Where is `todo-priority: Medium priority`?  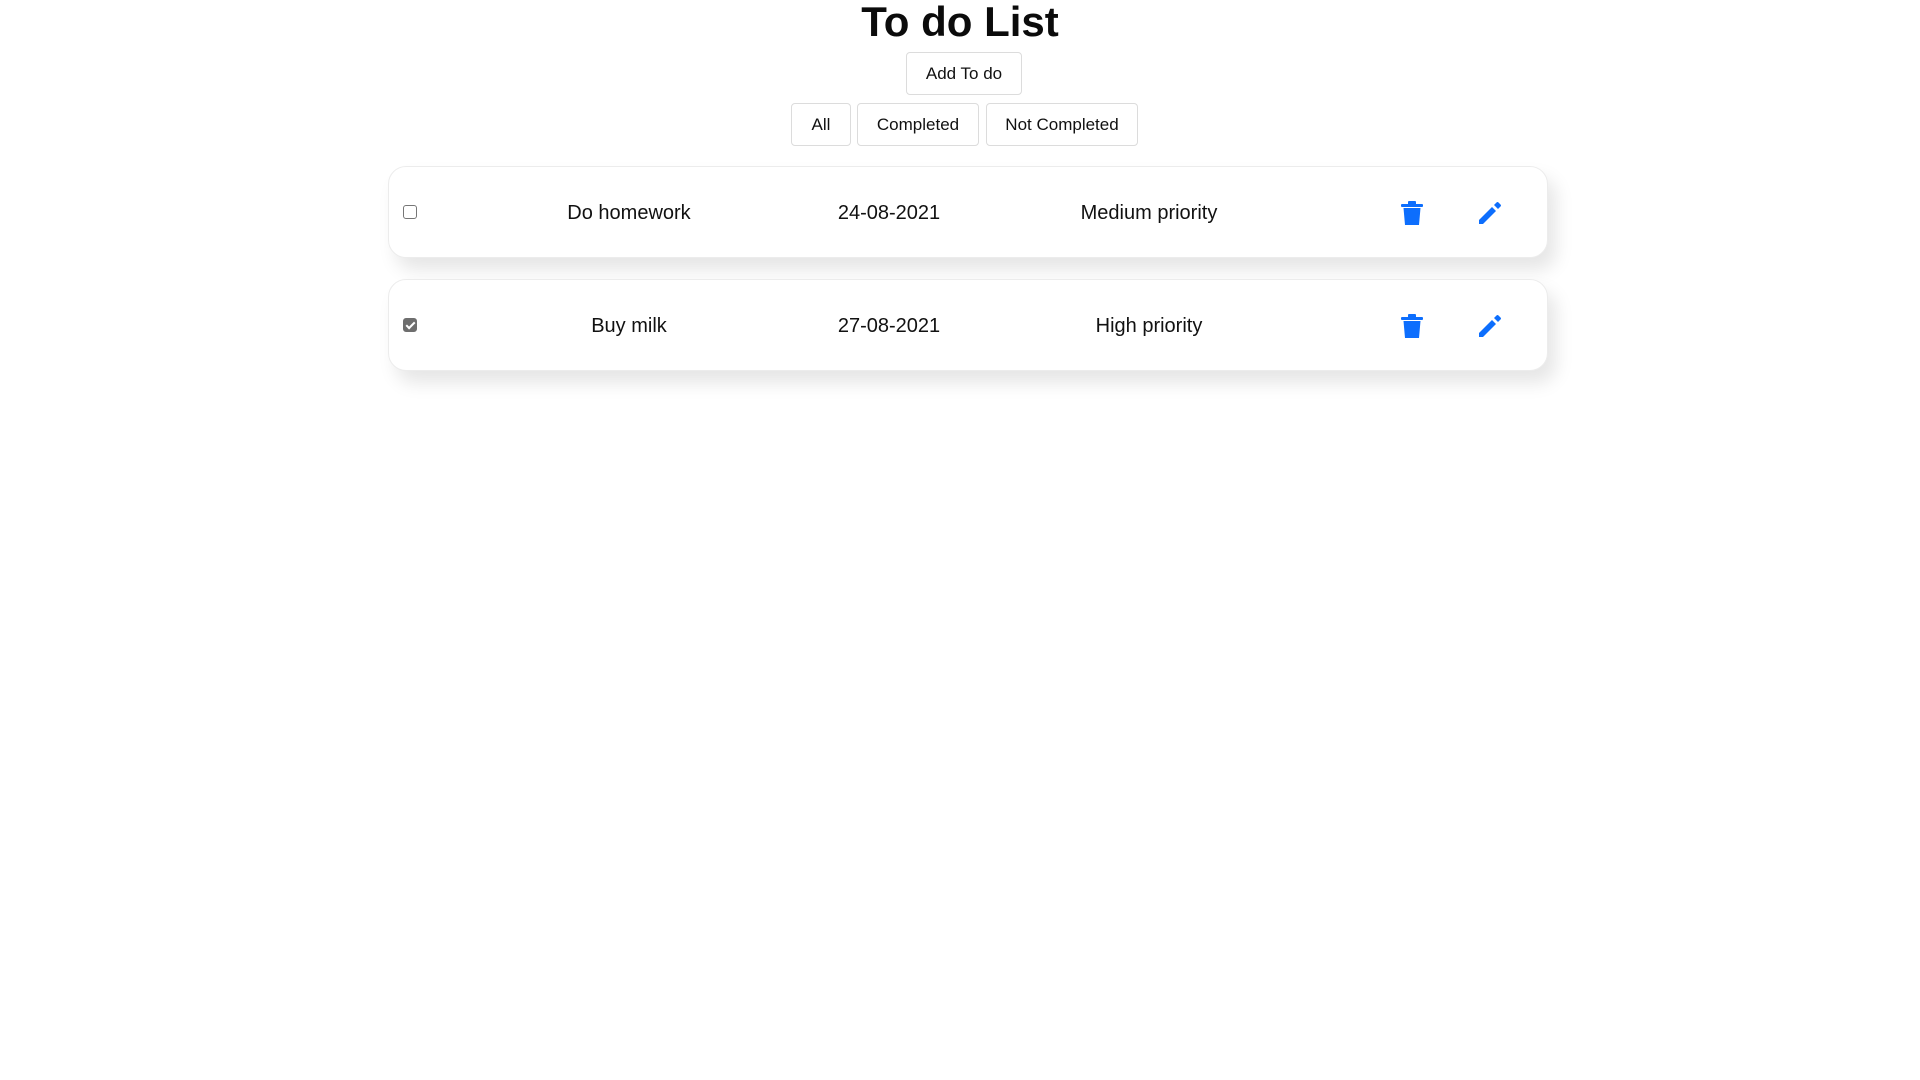
todo-priority: Medium priority is located at coordinates (1149, 212).